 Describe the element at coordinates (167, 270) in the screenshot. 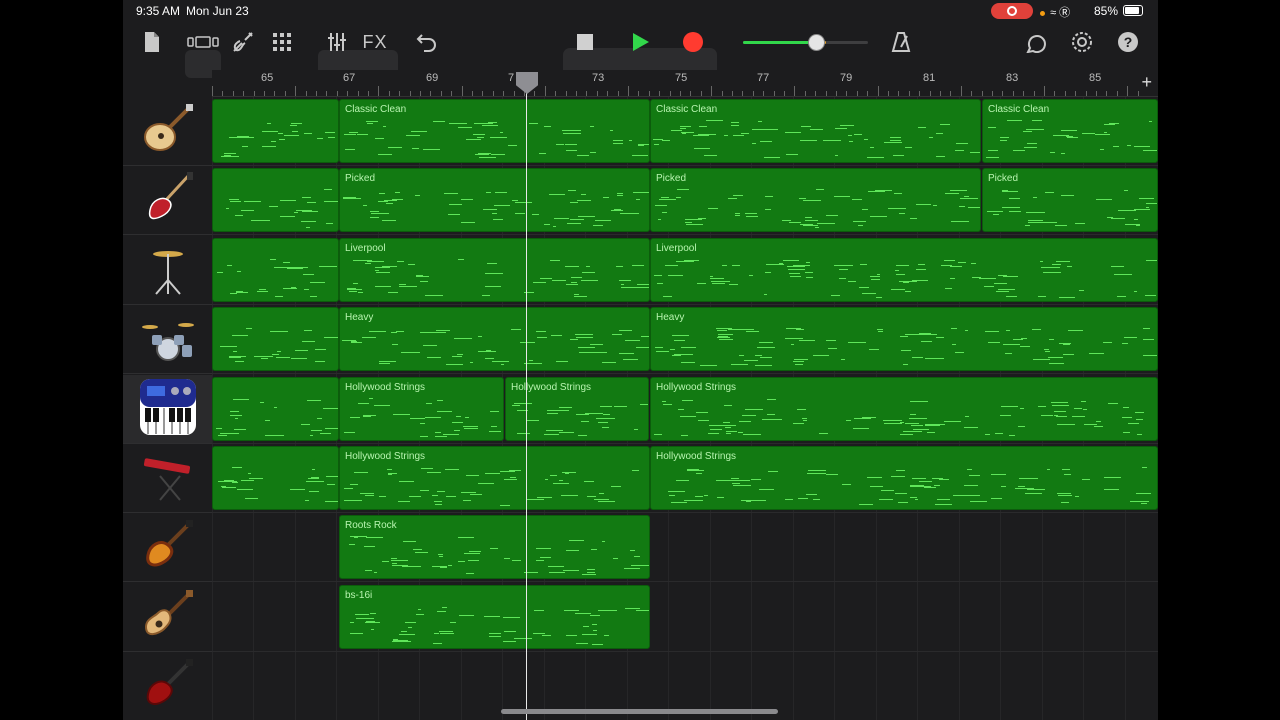

I see `track-header-drums-cymbal` at that location.